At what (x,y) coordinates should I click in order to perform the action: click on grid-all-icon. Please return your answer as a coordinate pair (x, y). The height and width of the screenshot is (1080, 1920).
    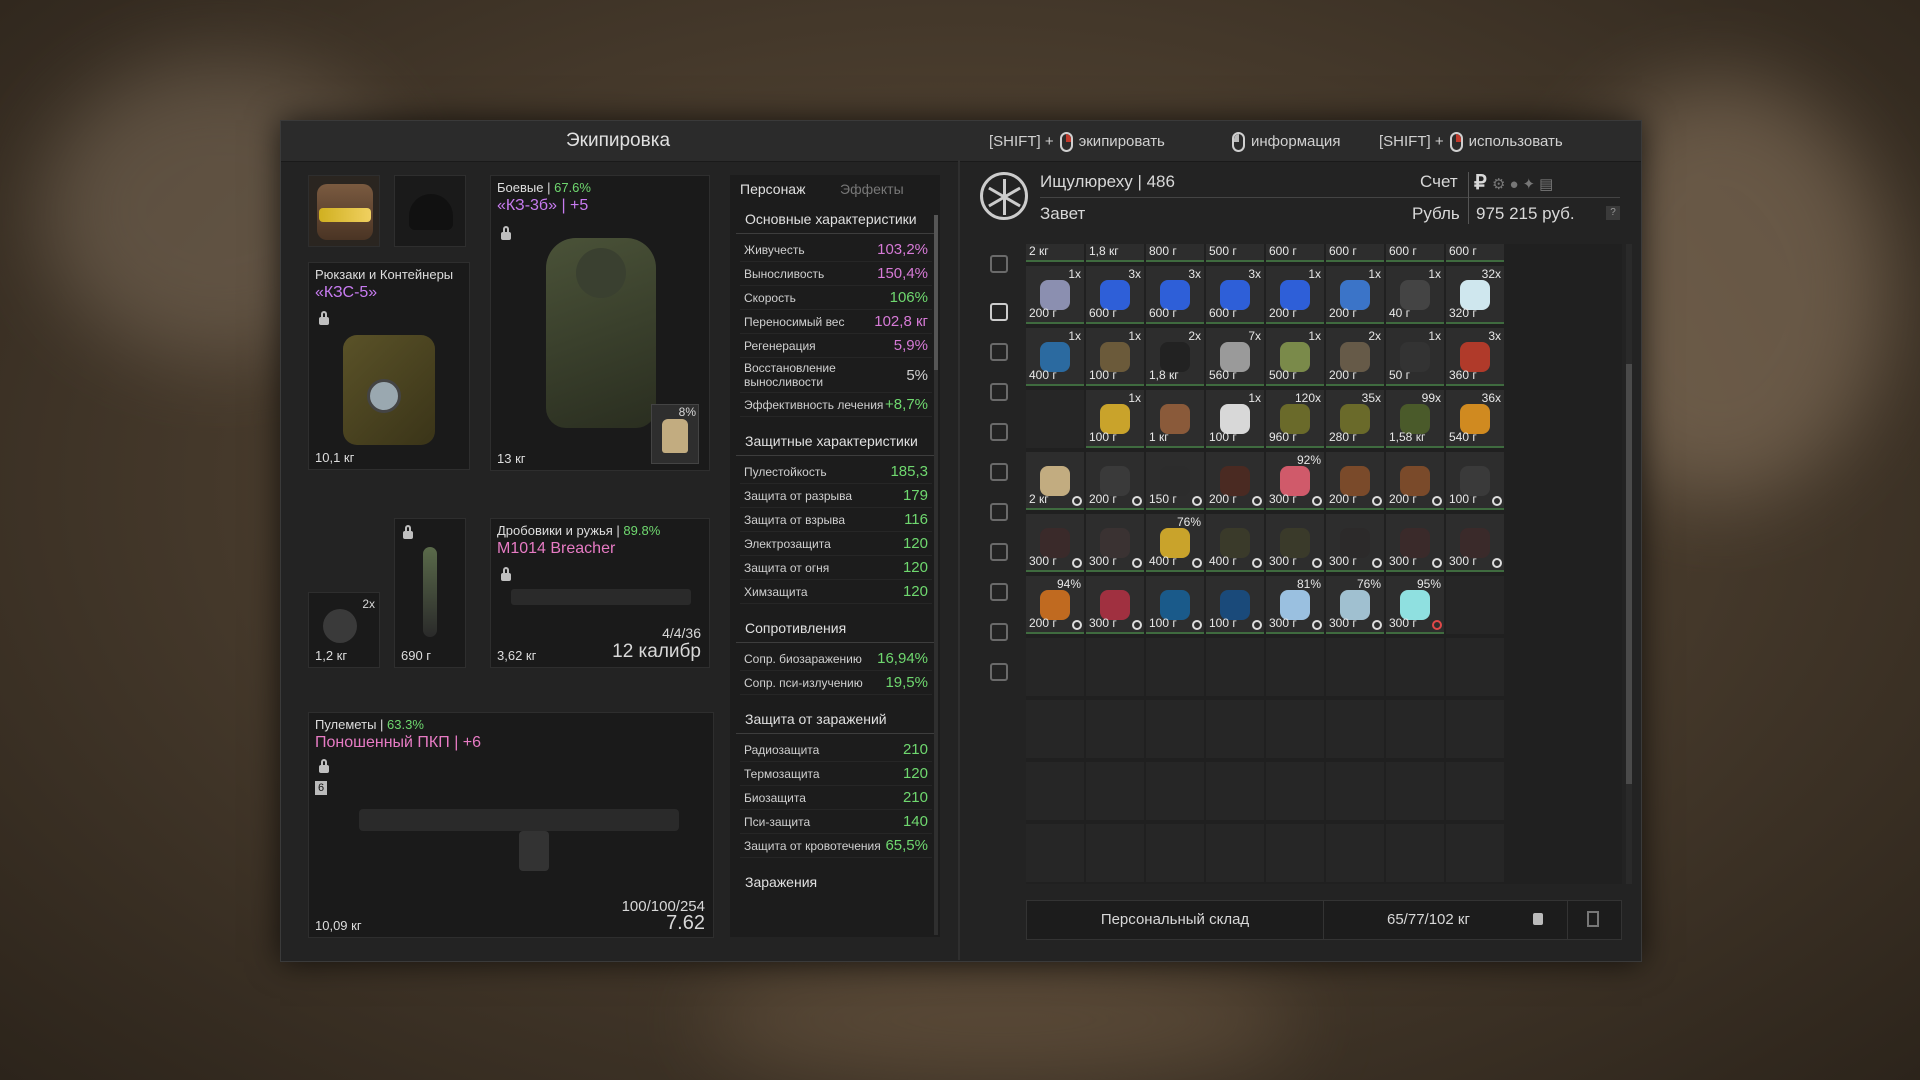
    Looking at the image, I should click on (999, 312).